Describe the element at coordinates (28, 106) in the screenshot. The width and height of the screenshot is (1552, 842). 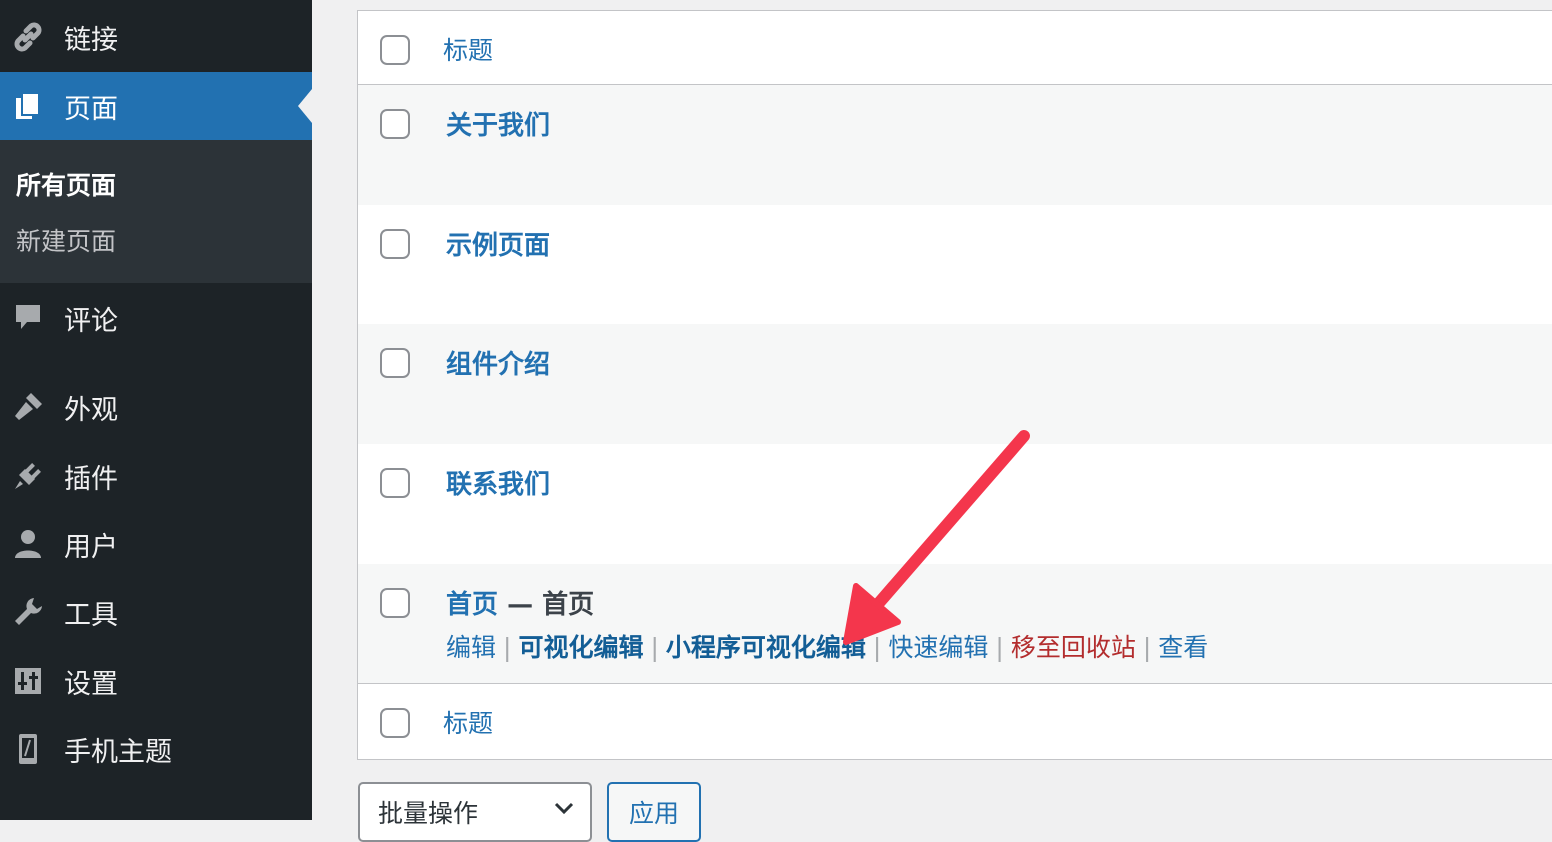
I see `pages-icon` at that location.